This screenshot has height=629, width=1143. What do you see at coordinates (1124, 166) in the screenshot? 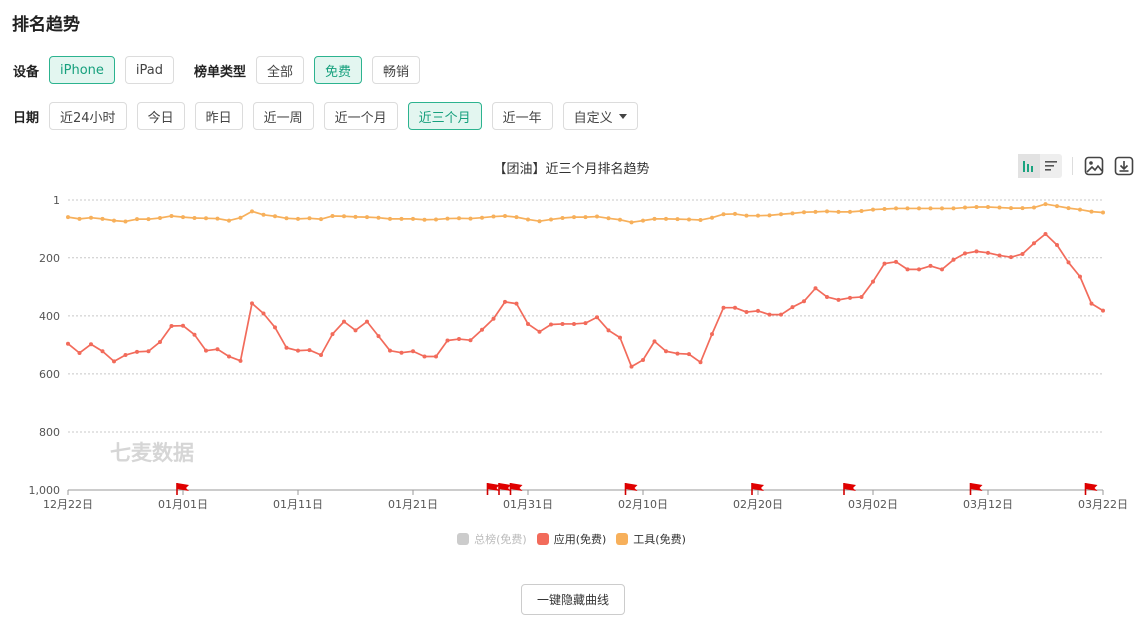
I see `download-icon` at bounding box center [1124, 166].